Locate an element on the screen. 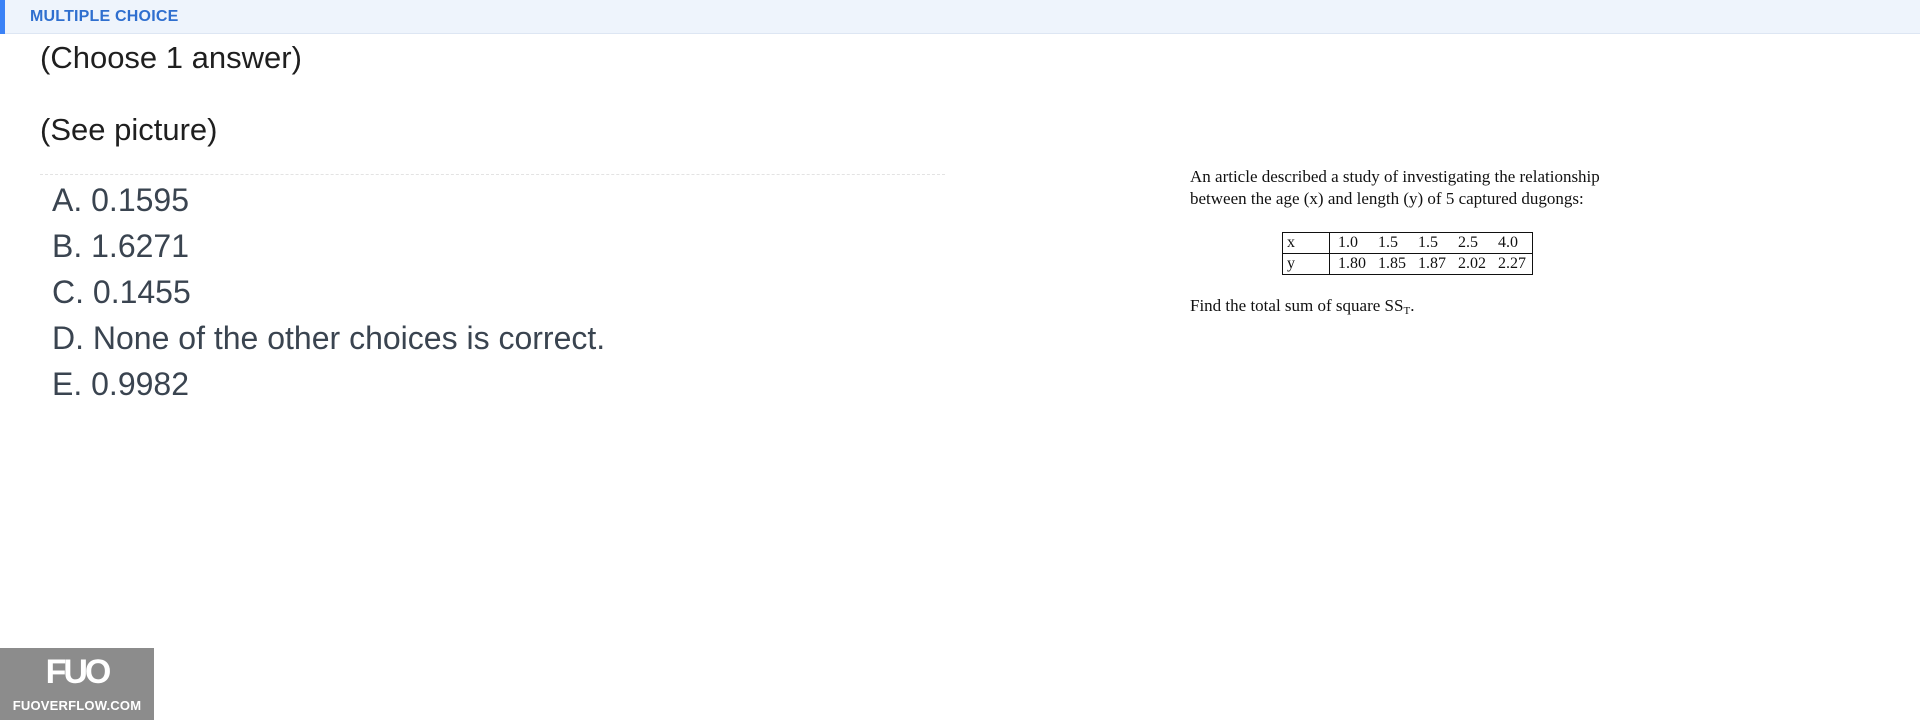 This screenshot has height=720, width=1920. table-cell: 2.02 is located at coordinates (1472, 264).